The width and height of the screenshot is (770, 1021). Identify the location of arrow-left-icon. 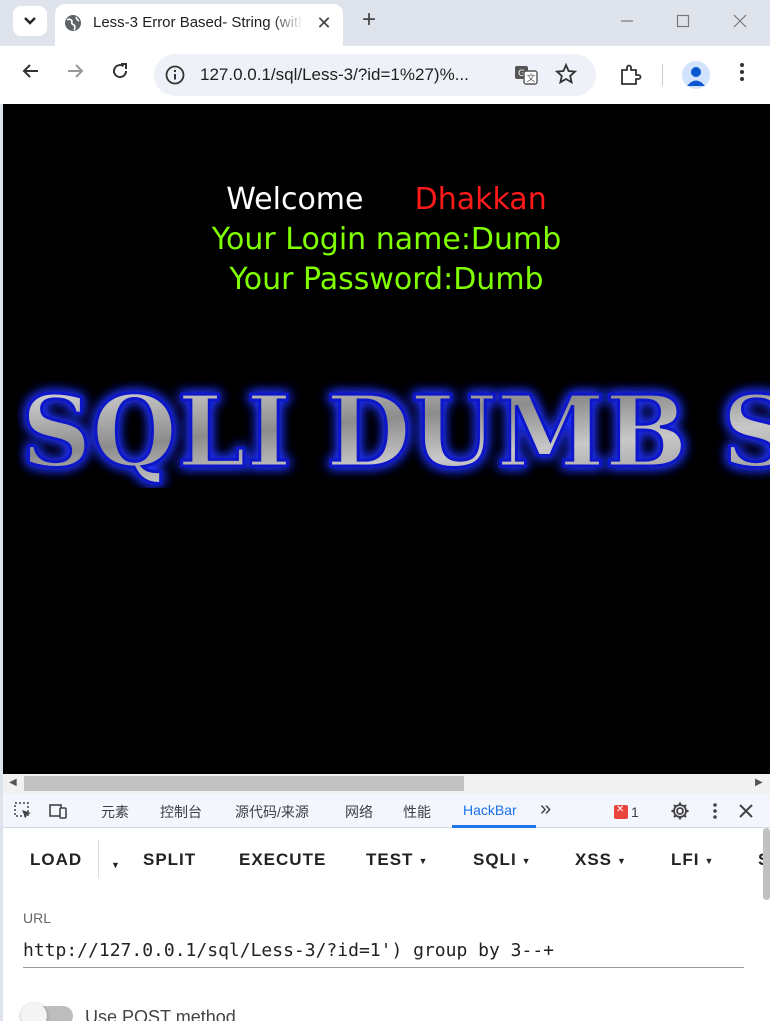
(30, 71).